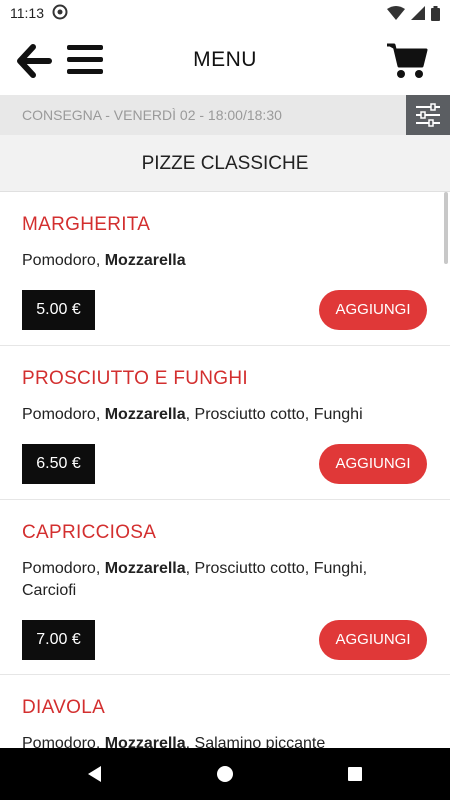  What do you see at coordinates (446, 228) in the screenshot?
I see `scrollbar` at bounding box center [446, 228].